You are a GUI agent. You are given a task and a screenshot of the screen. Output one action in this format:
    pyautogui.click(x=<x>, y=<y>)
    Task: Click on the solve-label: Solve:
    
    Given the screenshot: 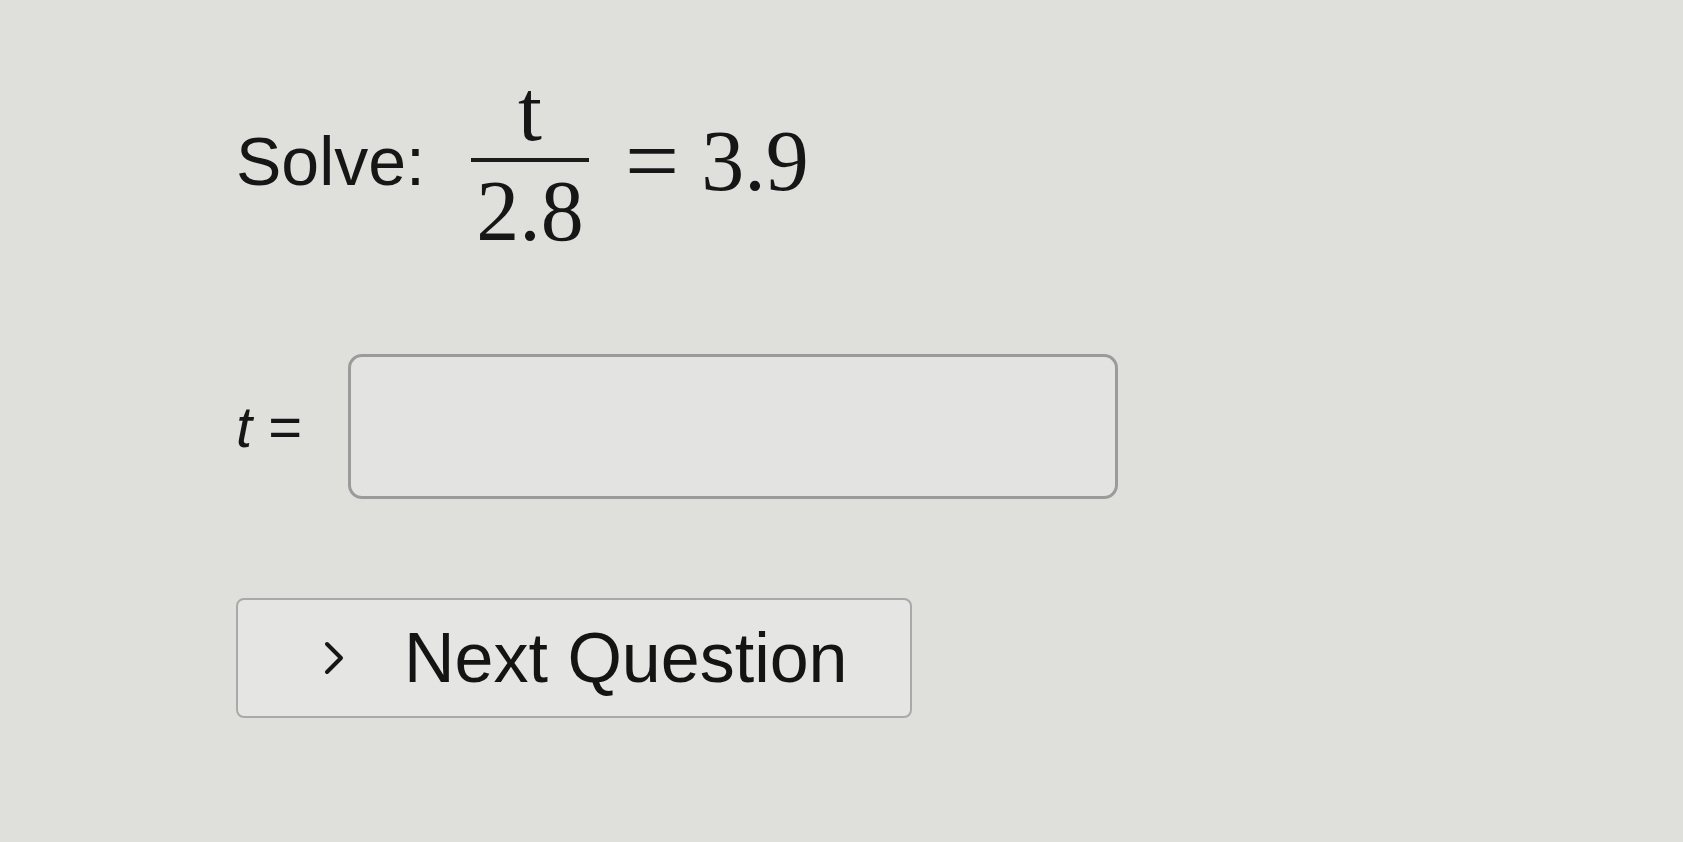 What is the action you would take?
    pyautogui.click(x=330, y=161)
    